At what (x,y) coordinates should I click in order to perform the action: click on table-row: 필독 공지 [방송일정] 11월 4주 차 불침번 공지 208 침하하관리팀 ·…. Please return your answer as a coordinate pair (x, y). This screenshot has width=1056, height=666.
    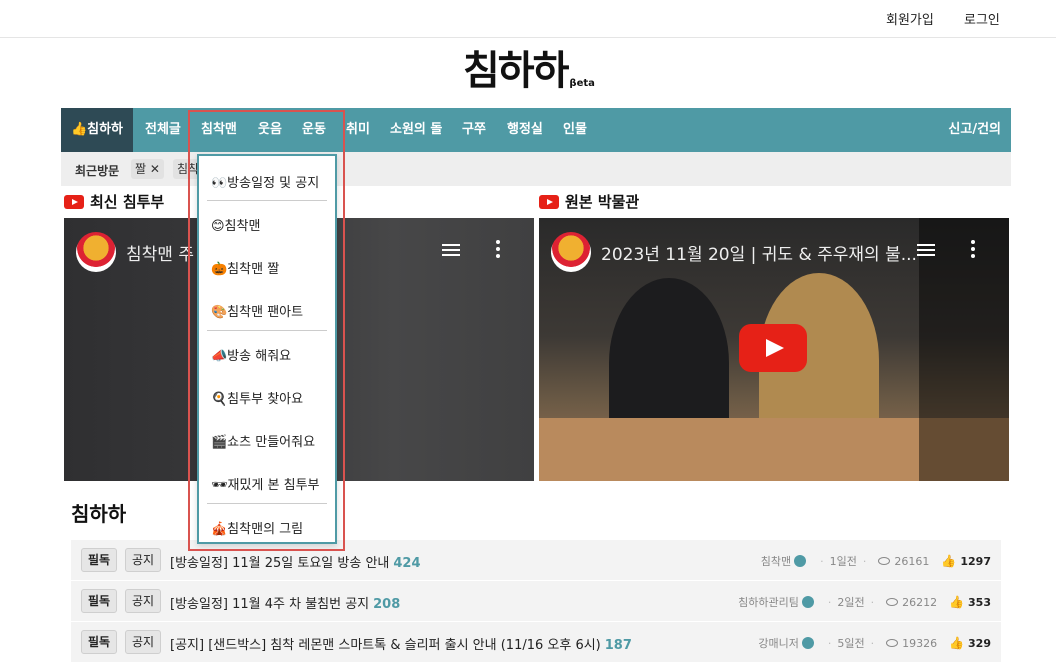
    Looking at the image, I should click on (536, 601).